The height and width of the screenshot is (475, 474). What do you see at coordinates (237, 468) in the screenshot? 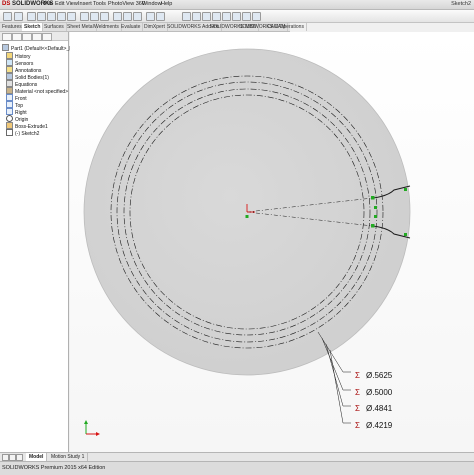
I see `status-bar: SOLIDWORKS Premium 2015 x64 Edition` at bounding box center [237, 468].